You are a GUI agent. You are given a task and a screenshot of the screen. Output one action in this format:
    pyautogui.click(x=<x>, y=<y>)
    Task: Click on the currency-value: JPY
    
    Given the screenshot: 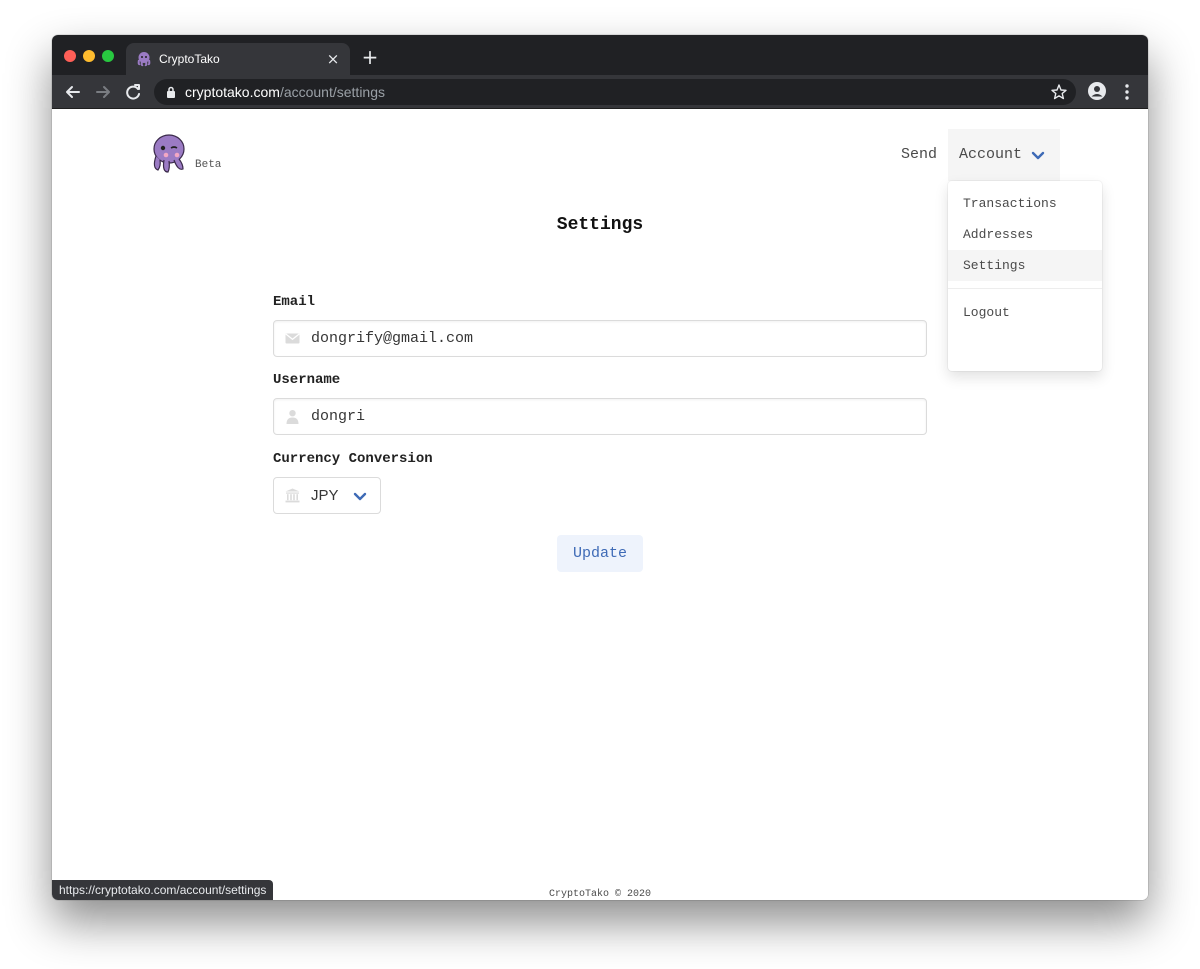 What is the action you would take?
    pyautogui.click(x=325, y=495)
    